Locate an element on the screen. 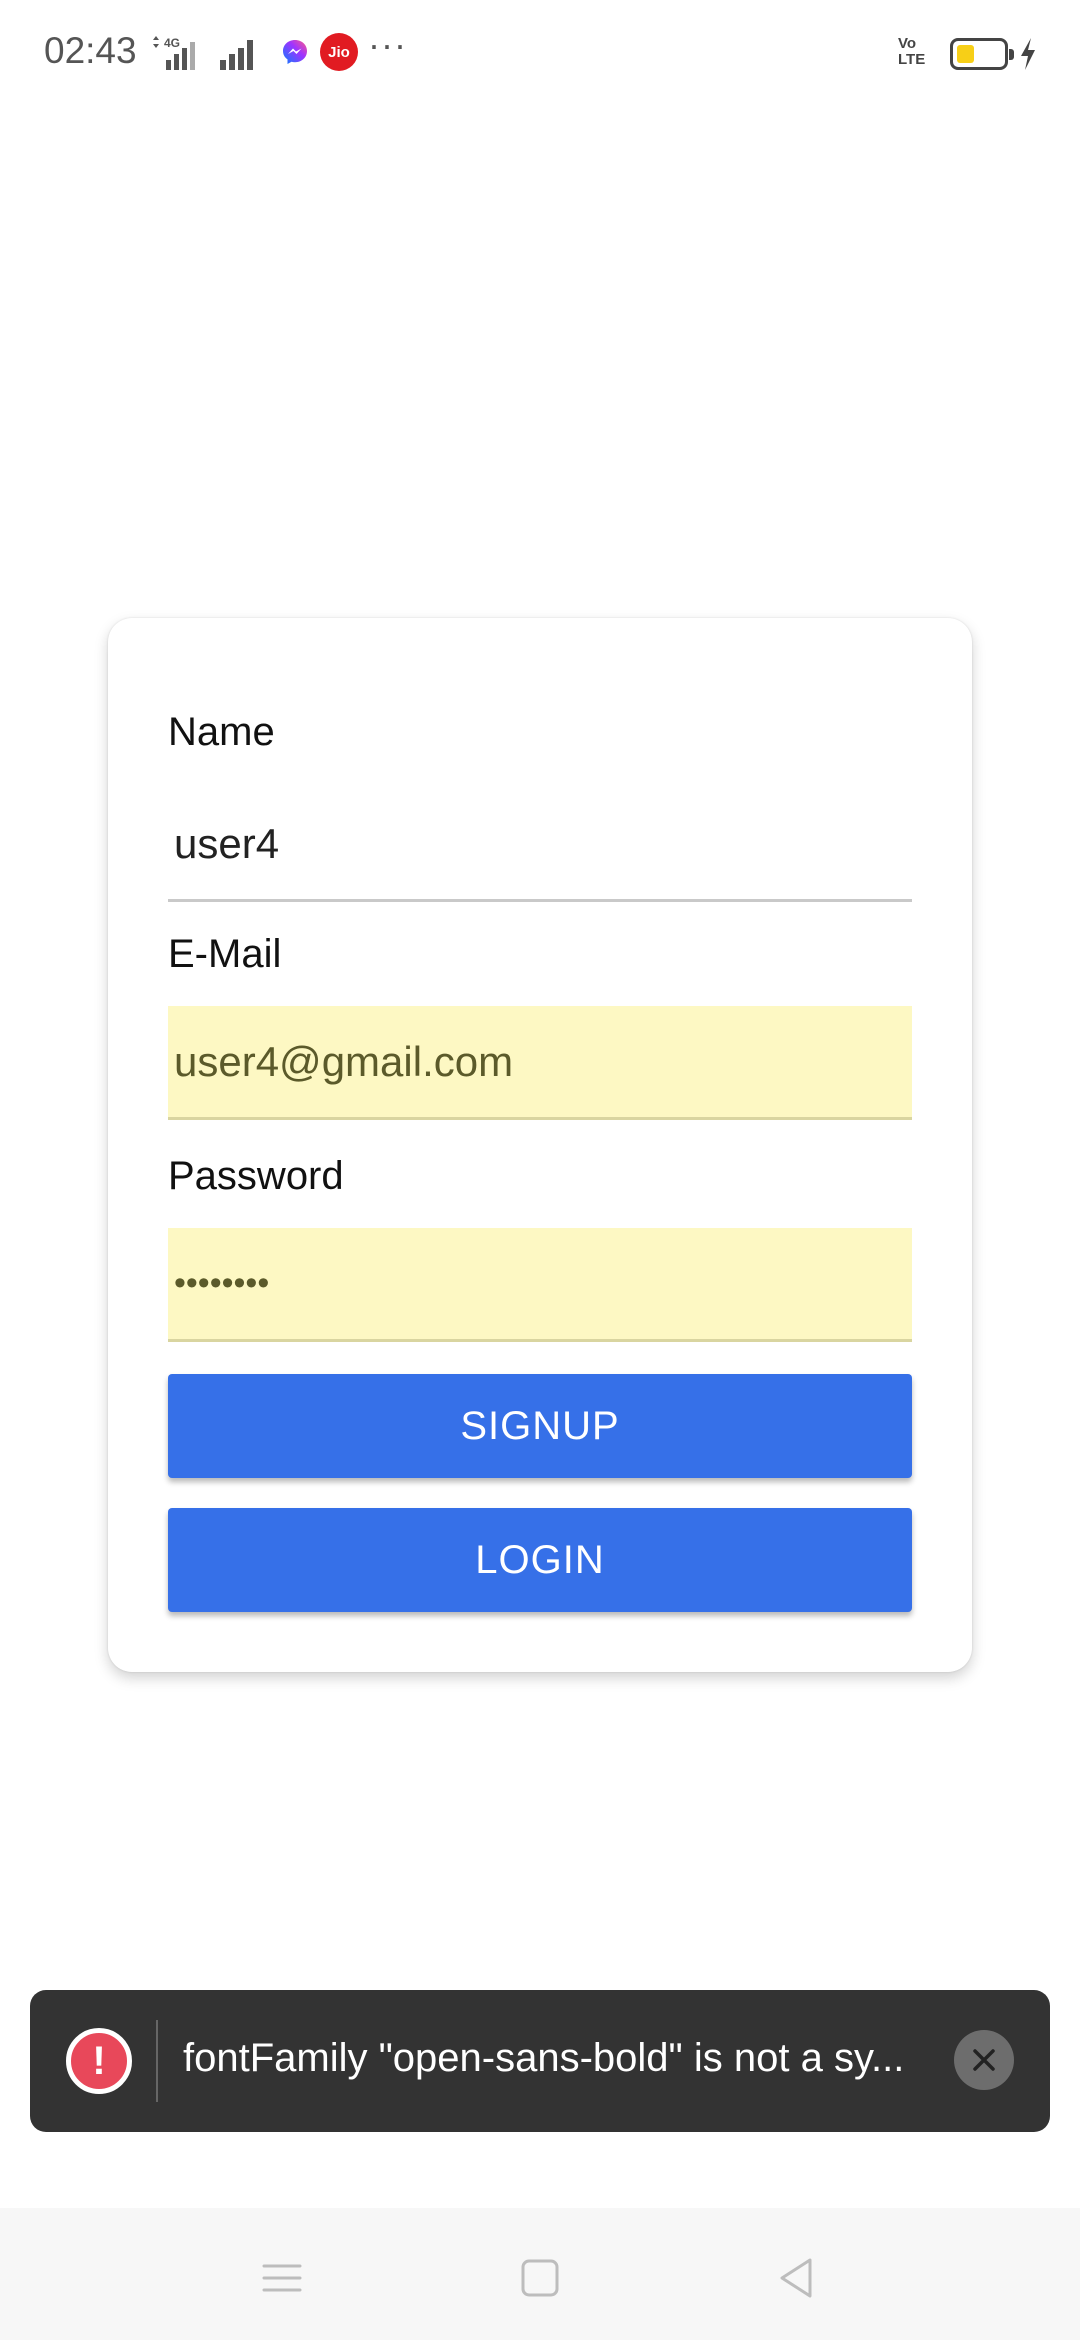 This screenshot has width=1080, height=2340. volte-icon: Vo LTE is located at coordinates (911, 52).